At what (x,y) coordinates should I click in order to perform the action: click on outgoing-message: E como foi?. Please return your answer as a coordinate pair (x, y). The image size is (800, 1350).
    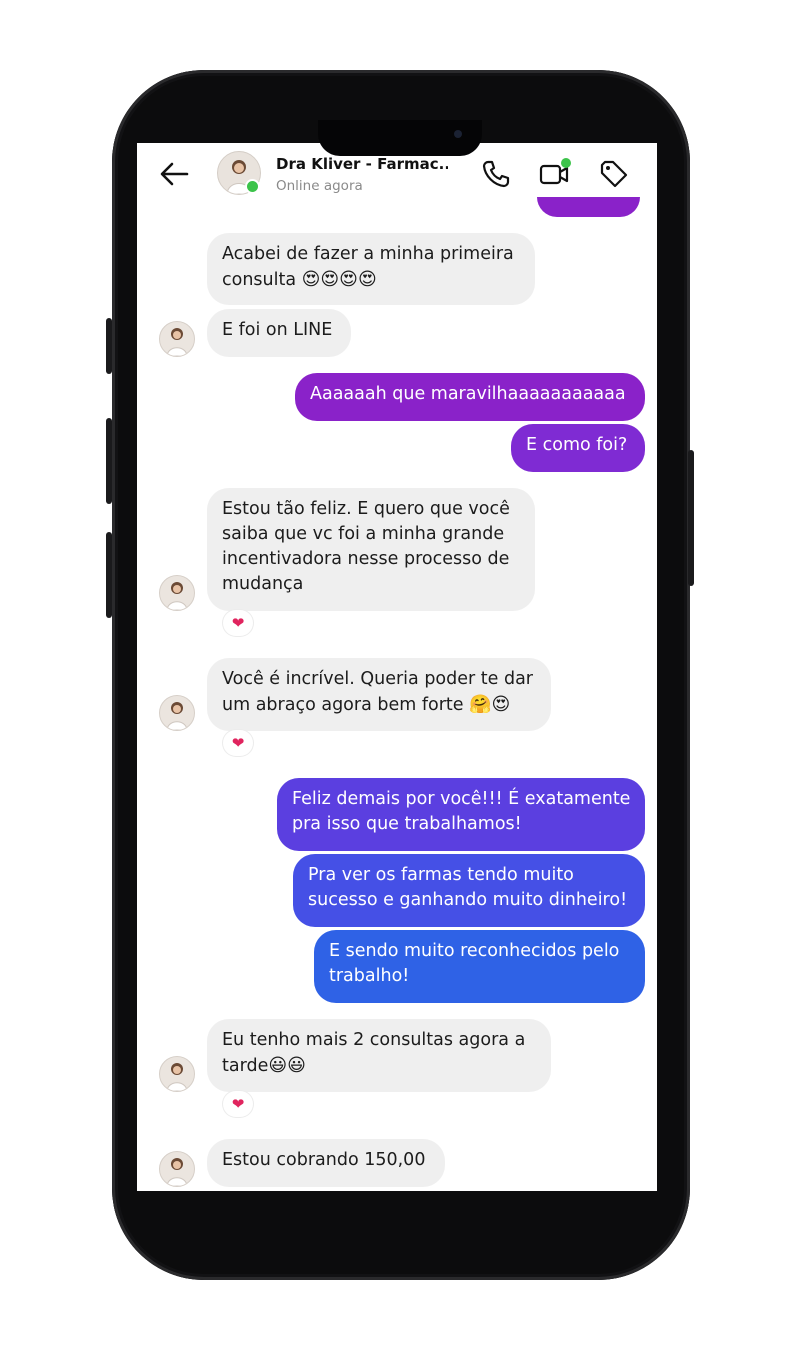
    Looking at the image, I should click on (578, 448).